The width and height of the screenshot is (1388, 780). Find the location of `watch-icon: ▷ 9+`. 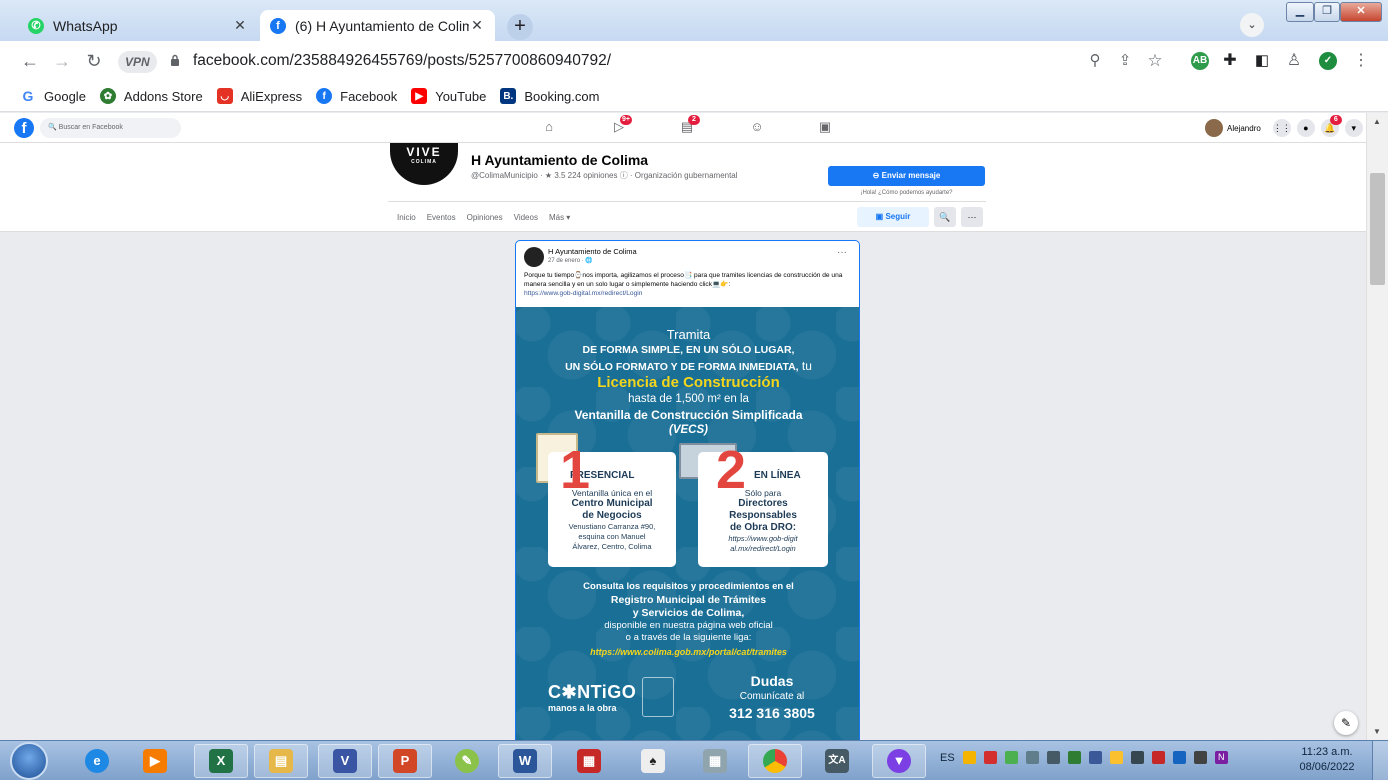

watch-icon: ▷ 9+ is located at coordinates (621, 126).